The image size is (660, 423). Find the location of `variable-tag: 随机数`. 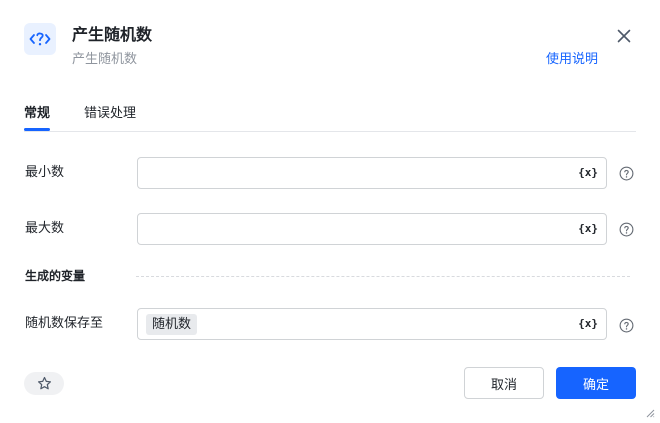

variable-tag: 随机数 is located at coordinates (172, 324).